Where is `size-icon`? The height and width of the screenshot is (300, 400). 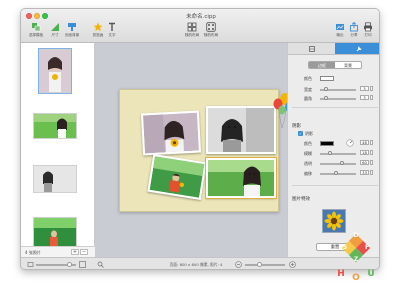
size-icon is located at coordinates (55, 27).